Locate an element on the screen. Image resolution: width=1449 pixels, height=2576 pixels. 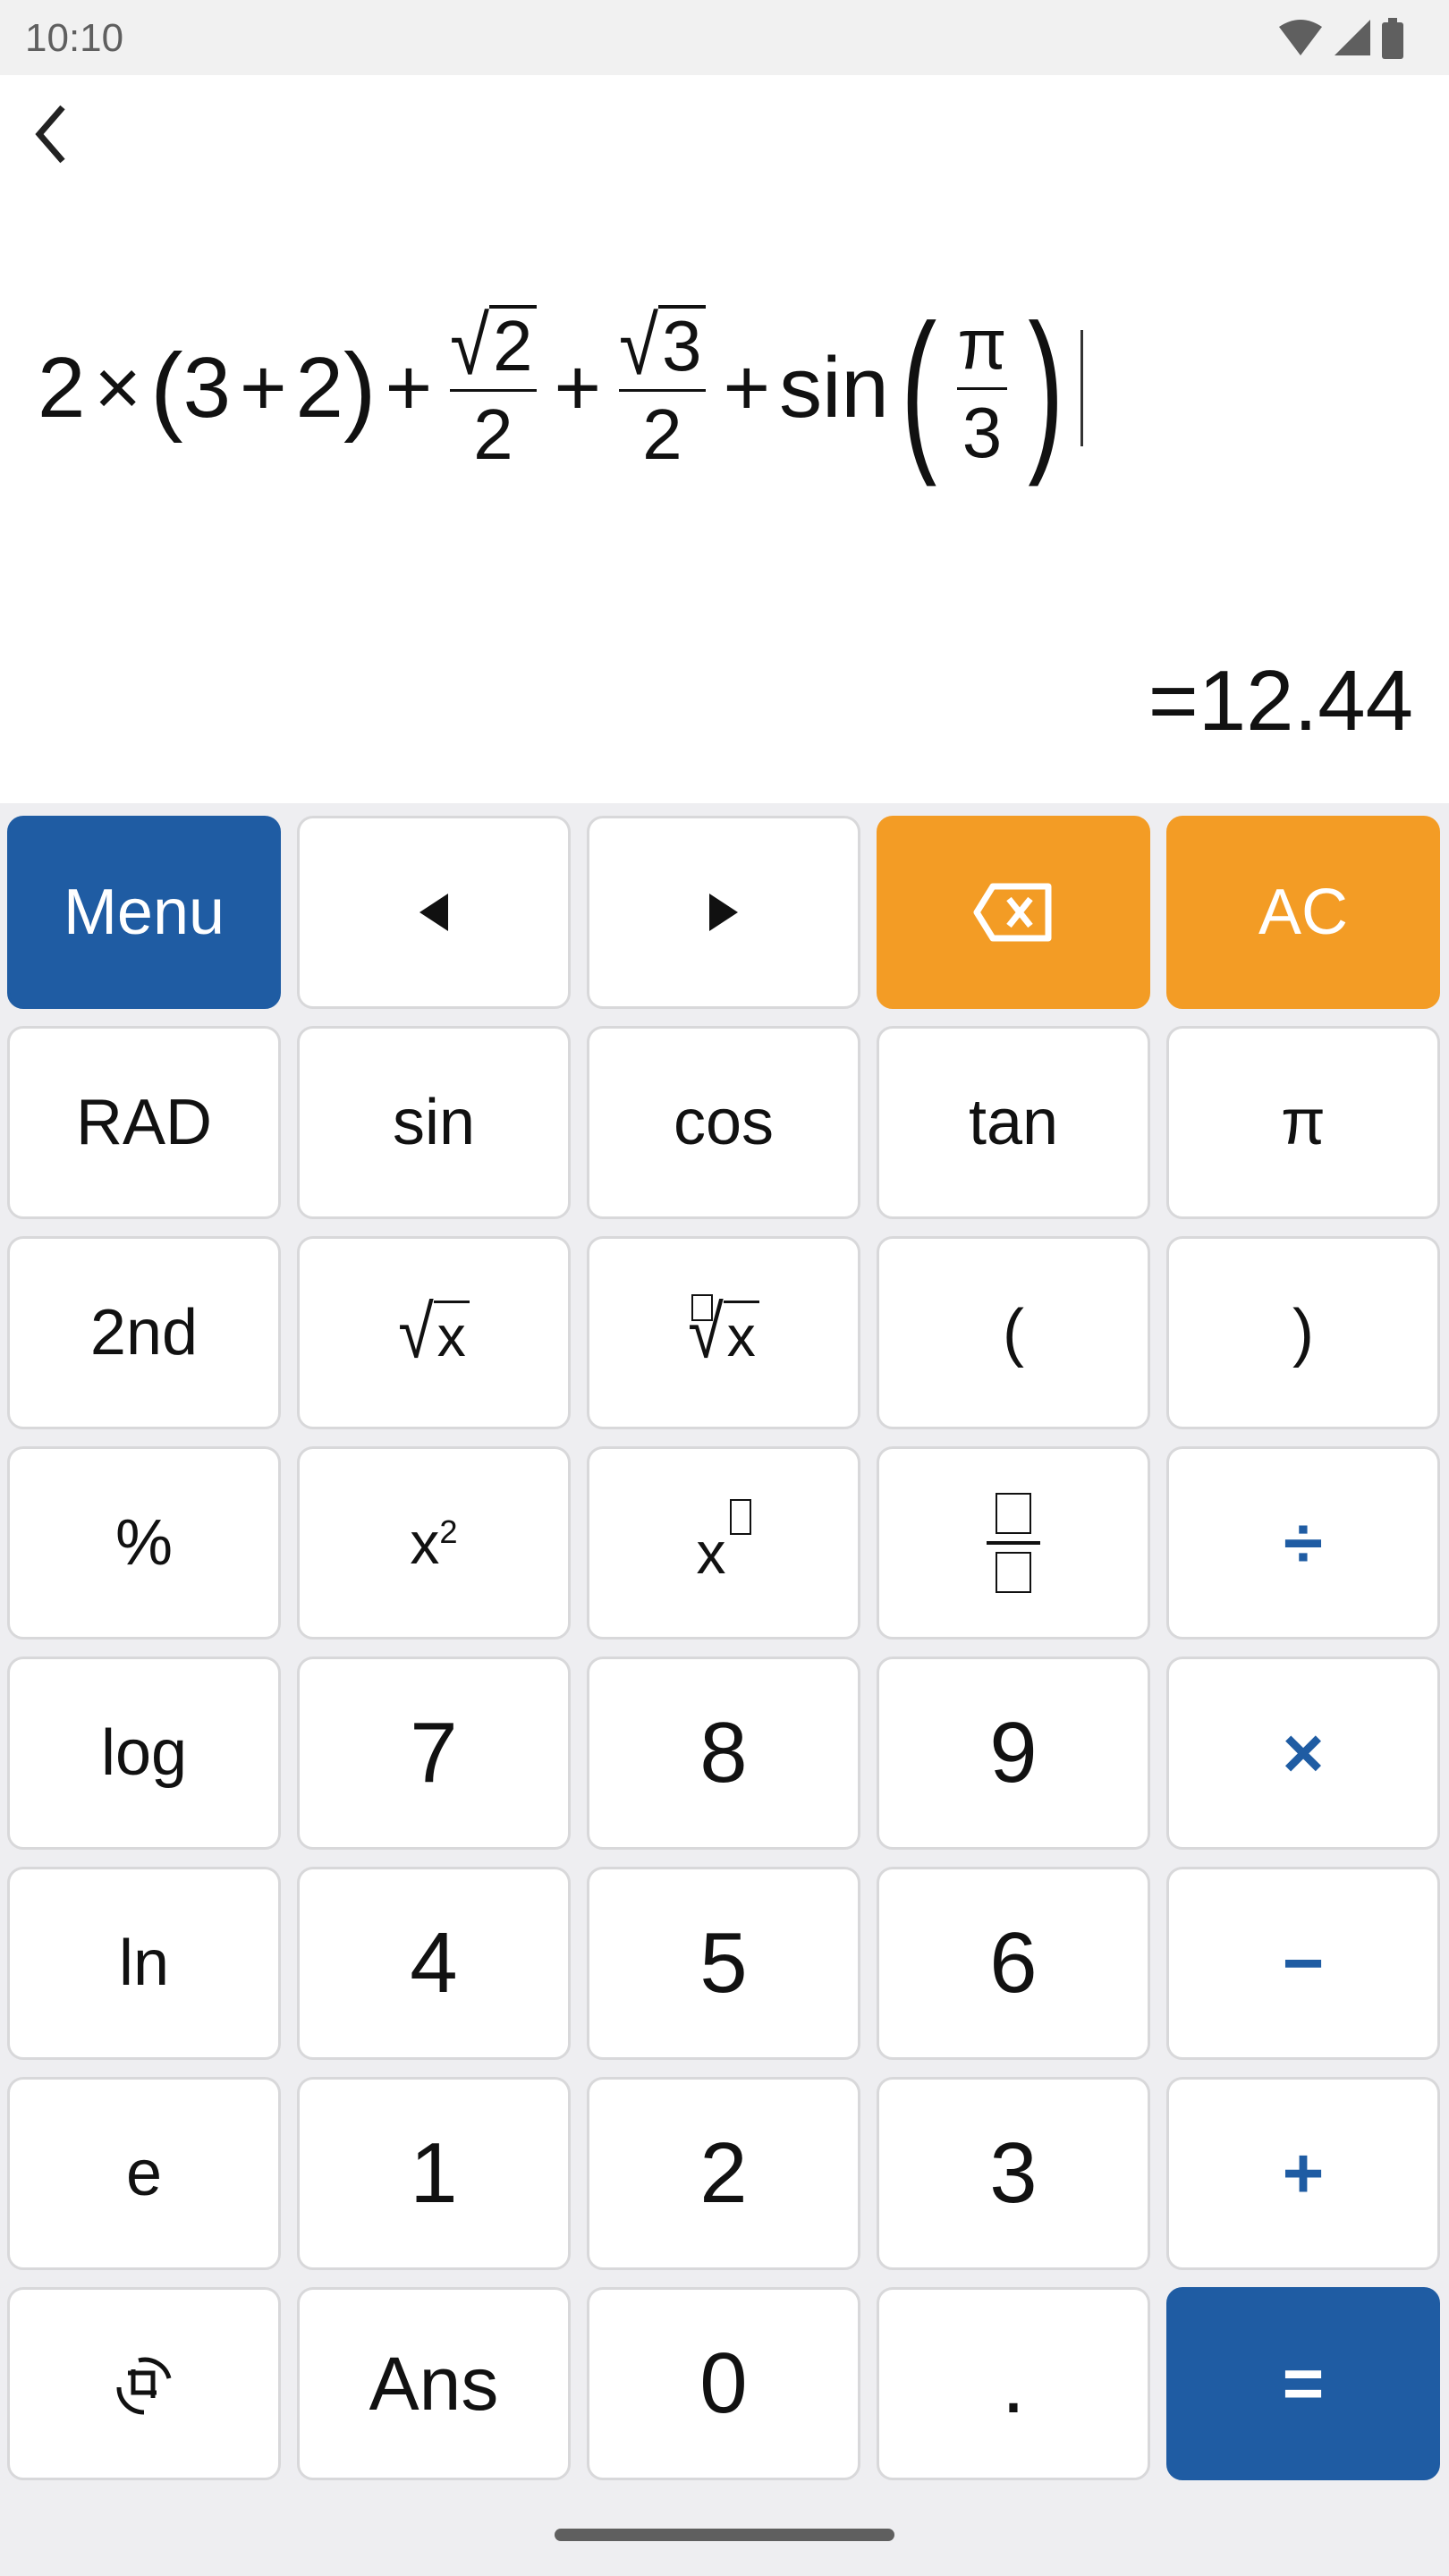
square-button: x2 is located at coordinates (434, 1543).